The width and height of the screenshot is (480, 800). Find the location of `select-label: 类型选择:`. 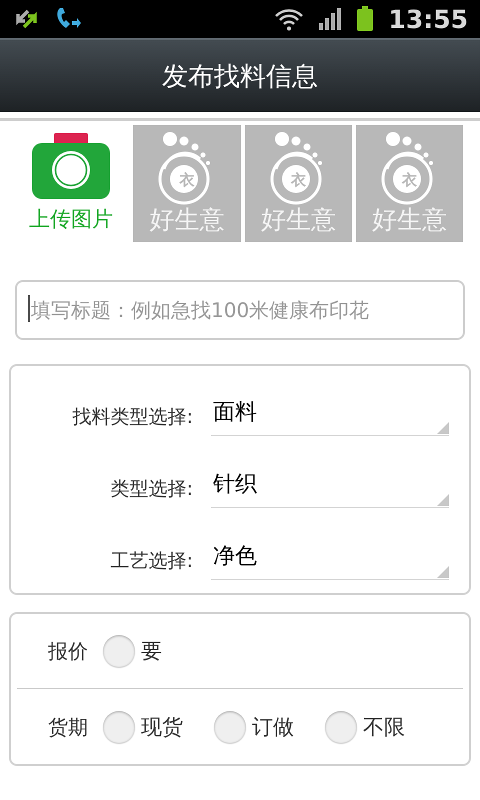

select-label: 类型选择: is located at coordinates (151, 489).